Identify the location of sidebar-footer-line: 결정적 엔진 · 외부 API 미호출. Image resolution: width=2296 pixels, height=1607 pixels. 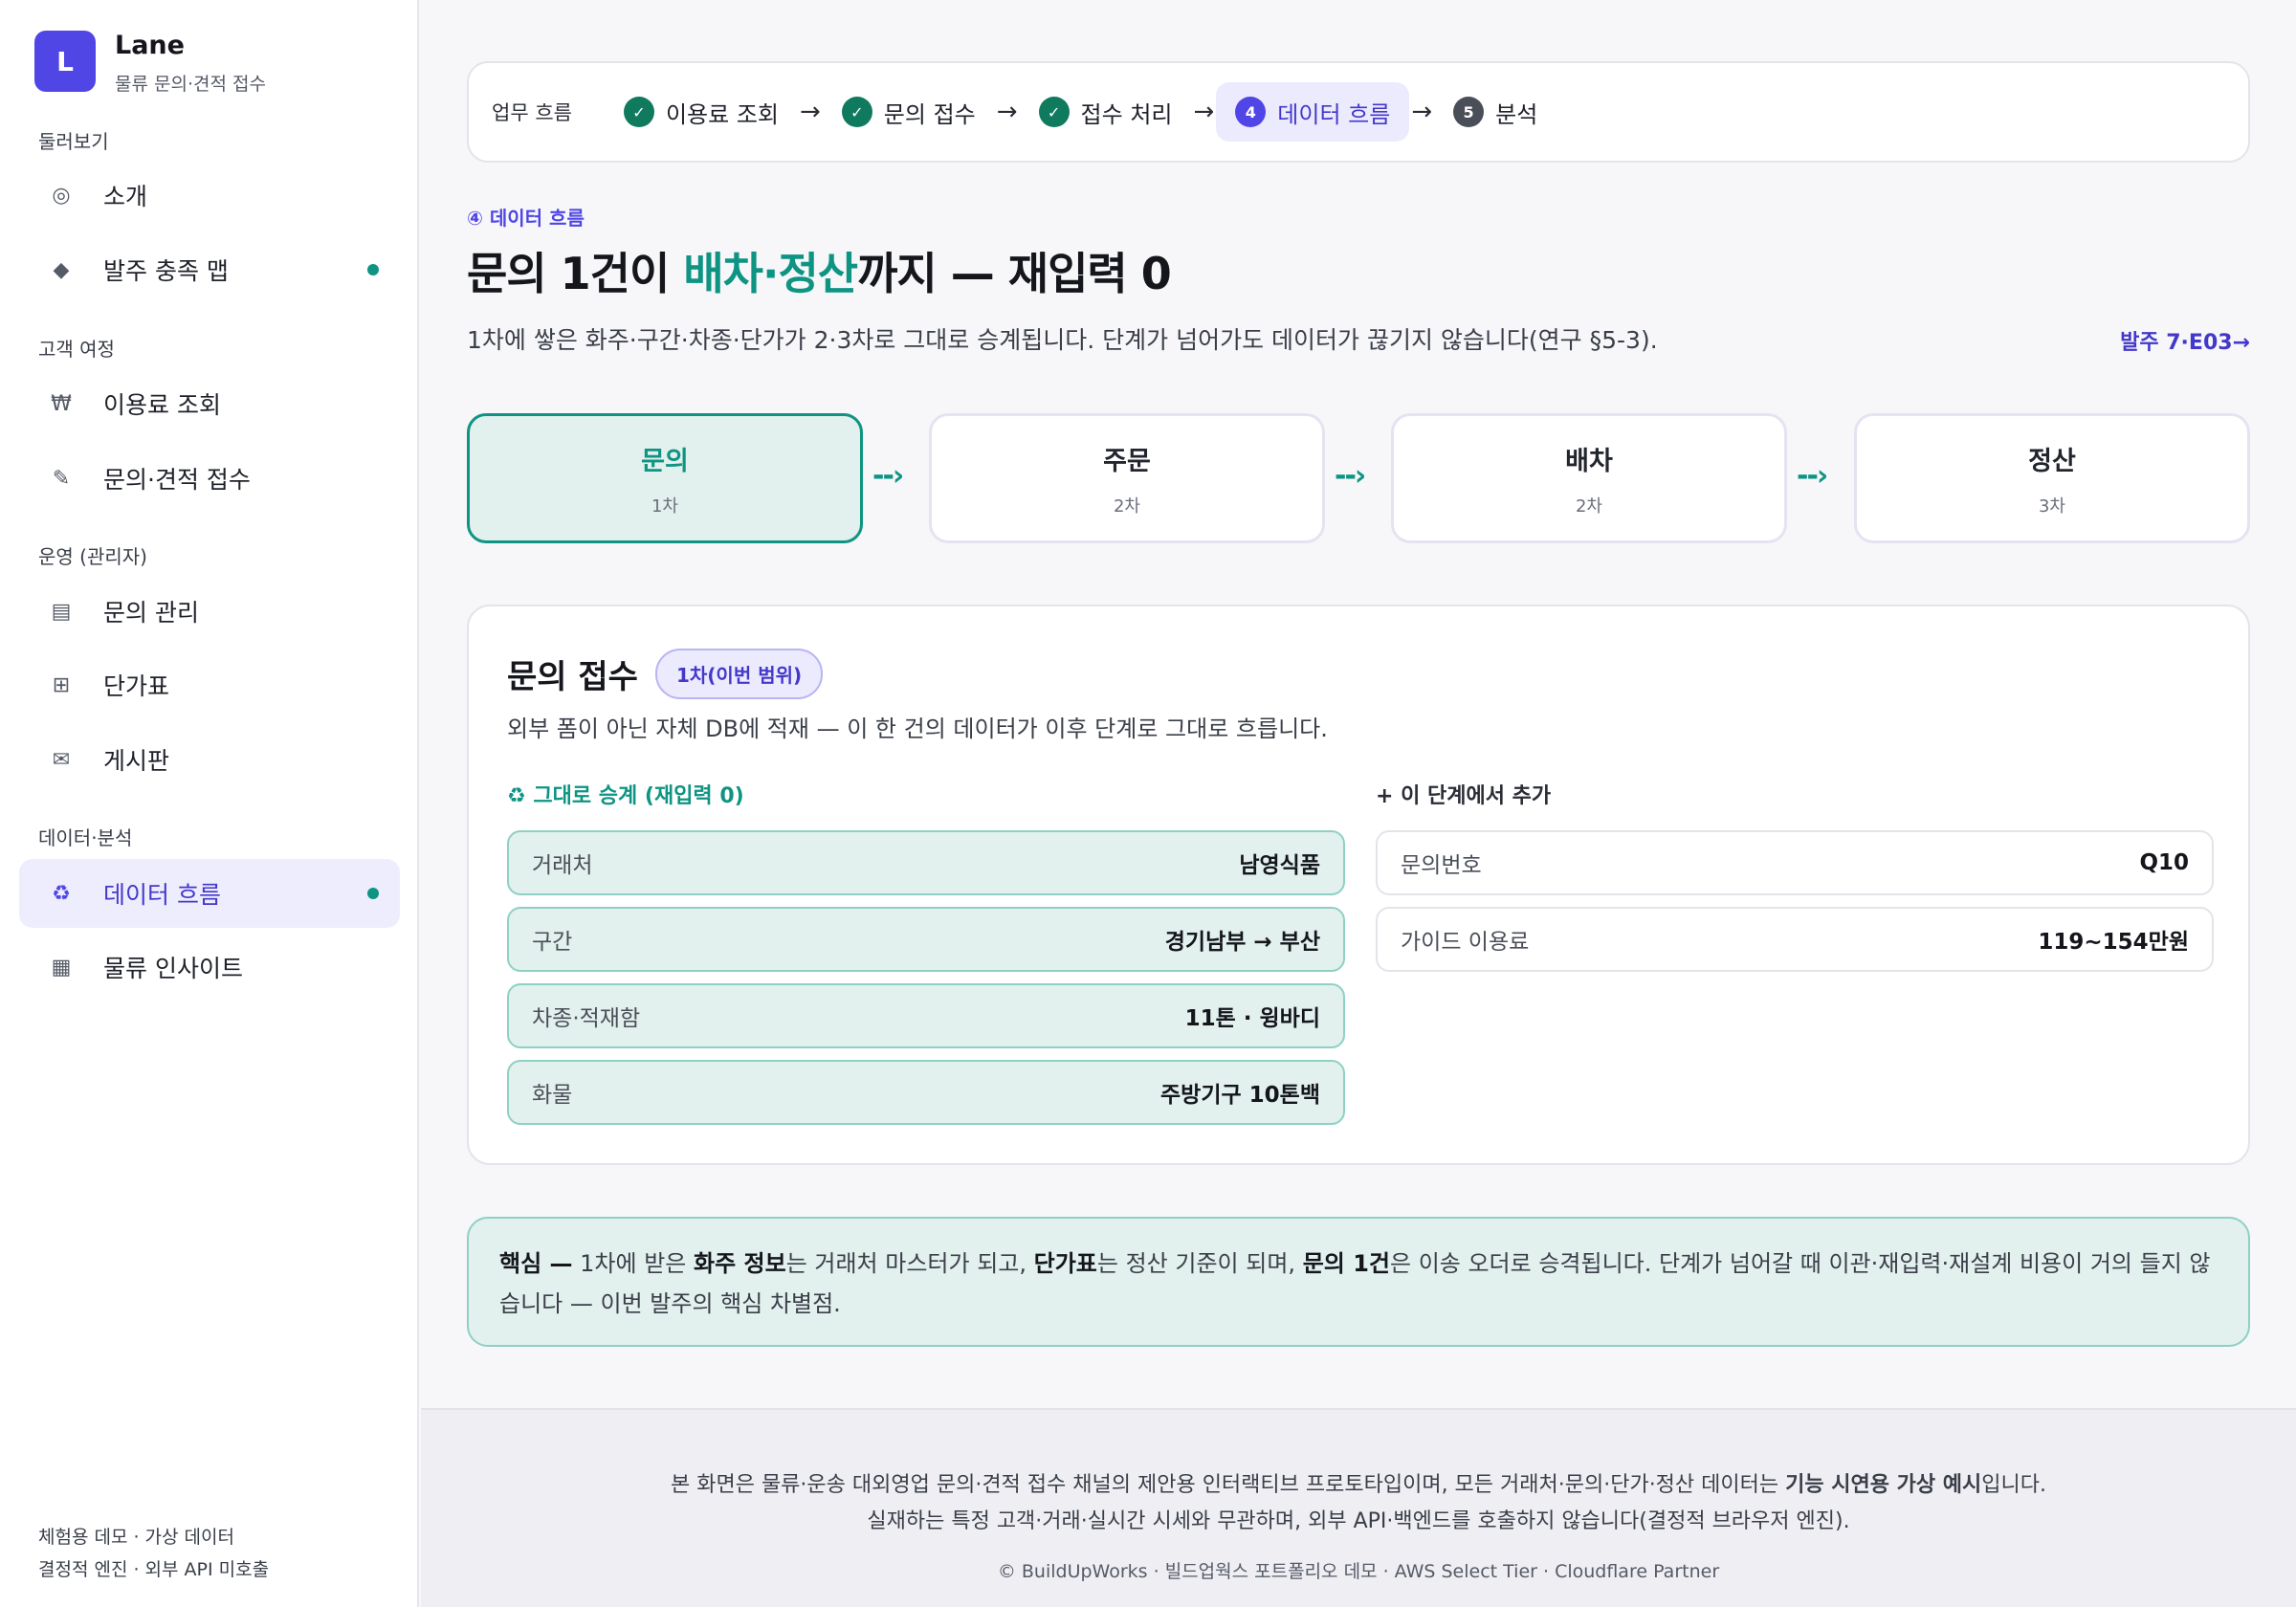
(154, 1569).